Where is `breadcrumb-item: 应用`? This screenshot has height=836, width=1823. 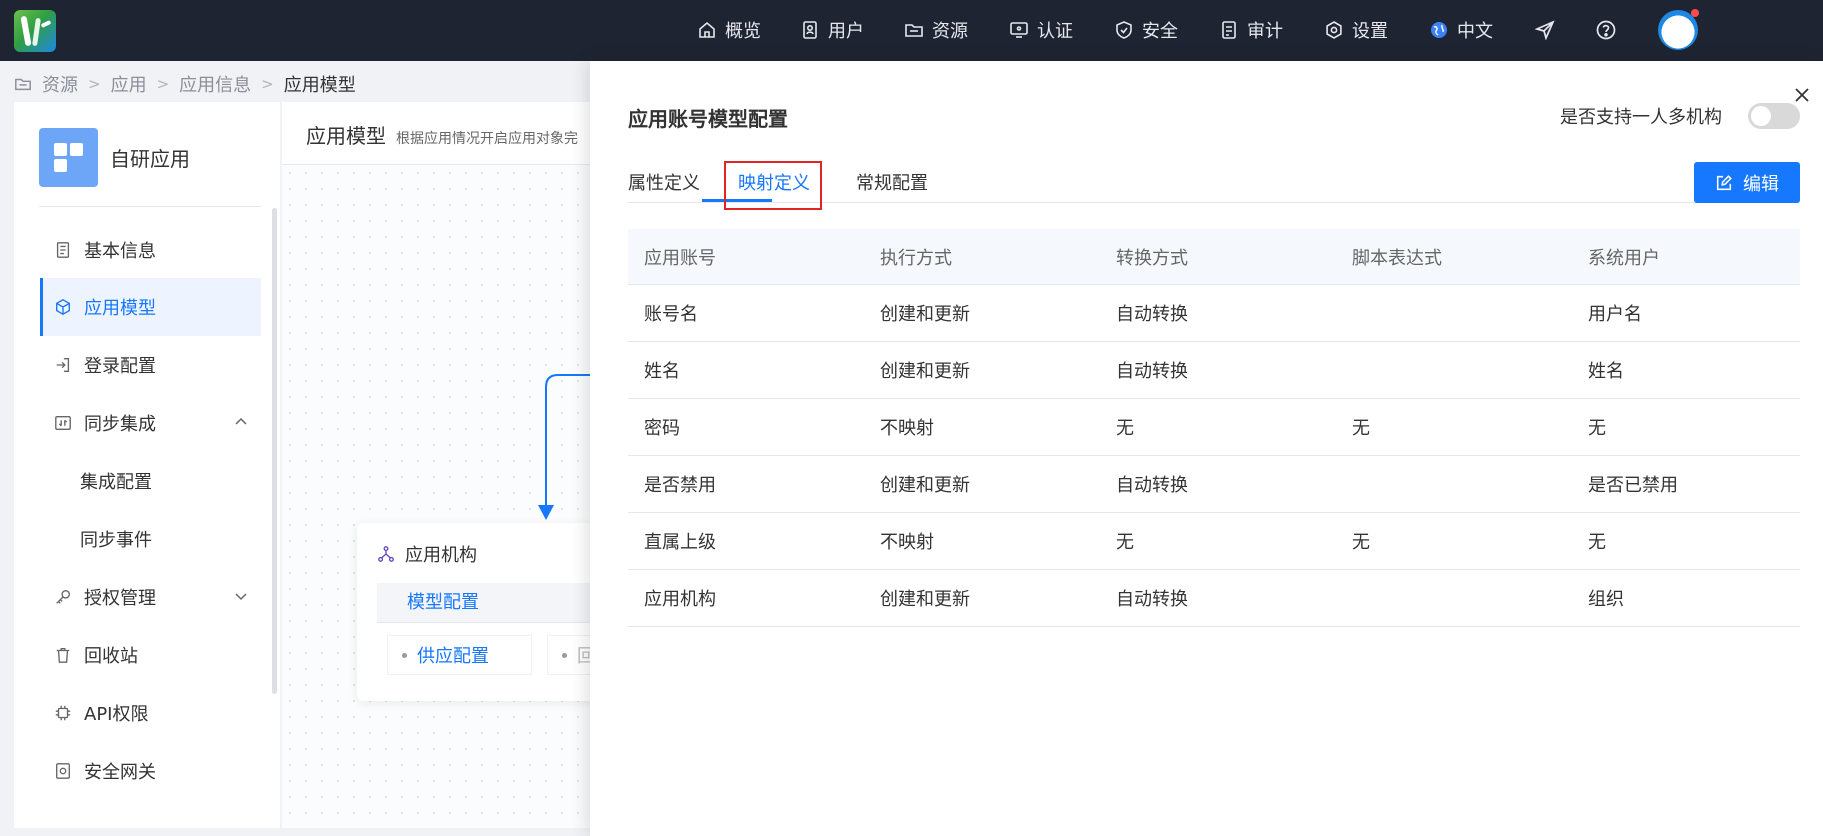
breadcrumb-item: 应用 is located at coordinates (129, 84).